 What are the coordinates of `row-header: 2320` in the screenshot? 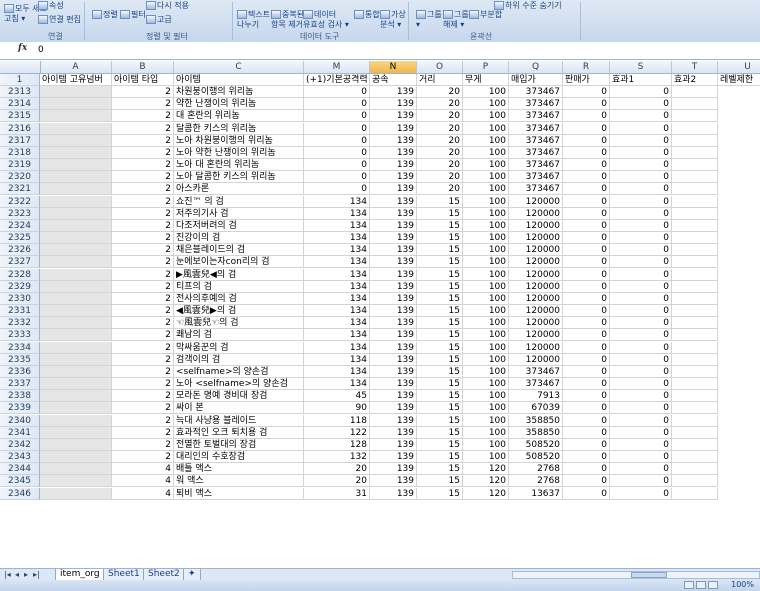 It's located at (20, 177).